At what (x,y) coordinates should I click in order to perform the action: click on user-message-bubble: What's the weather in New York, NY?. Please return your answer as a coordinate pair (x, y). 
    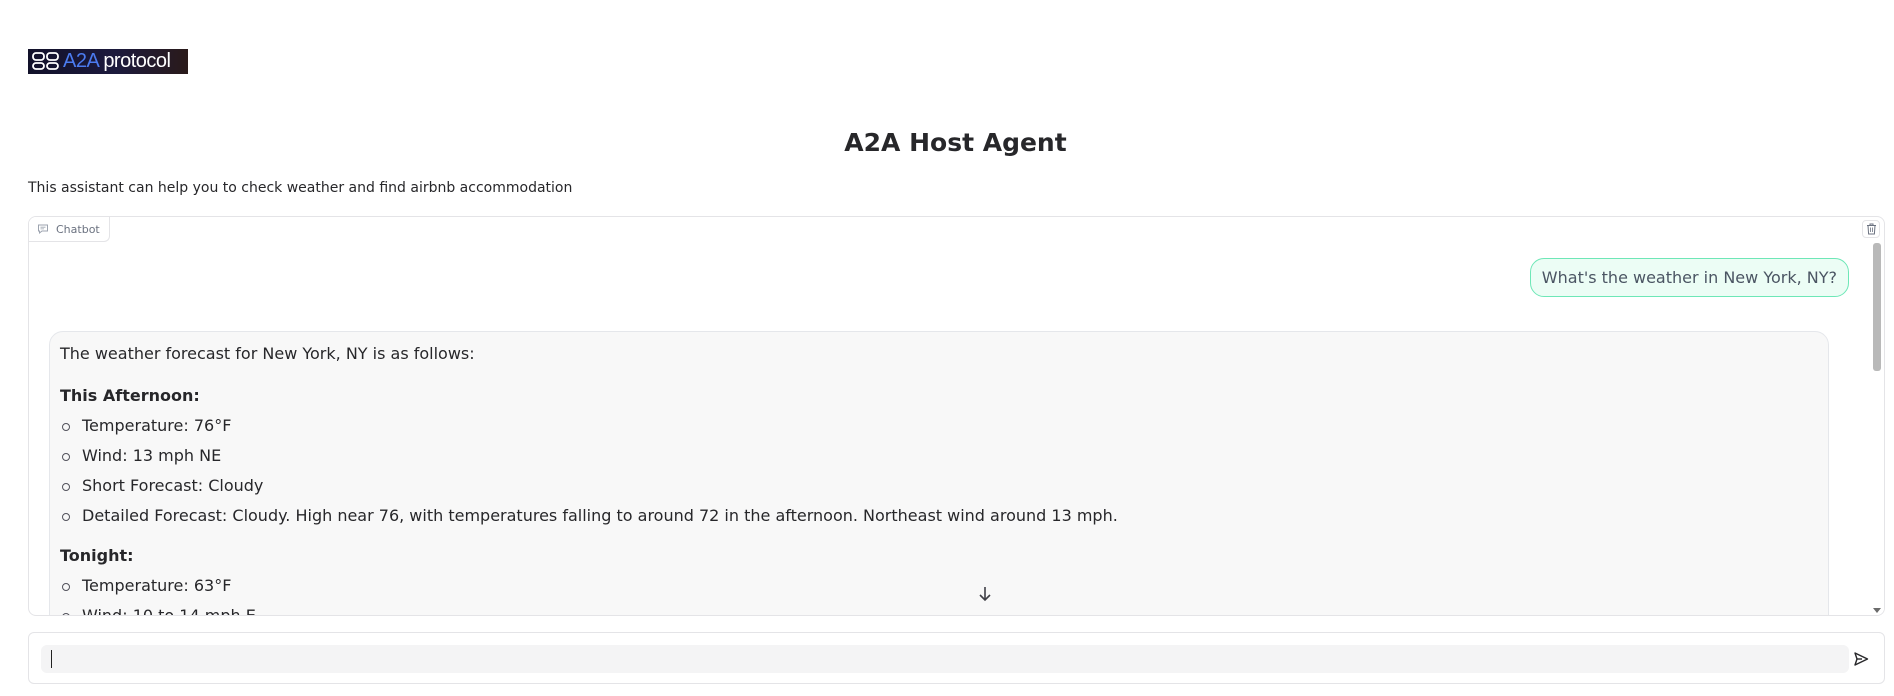
    Looking at the image, I should click on (1689, 277).